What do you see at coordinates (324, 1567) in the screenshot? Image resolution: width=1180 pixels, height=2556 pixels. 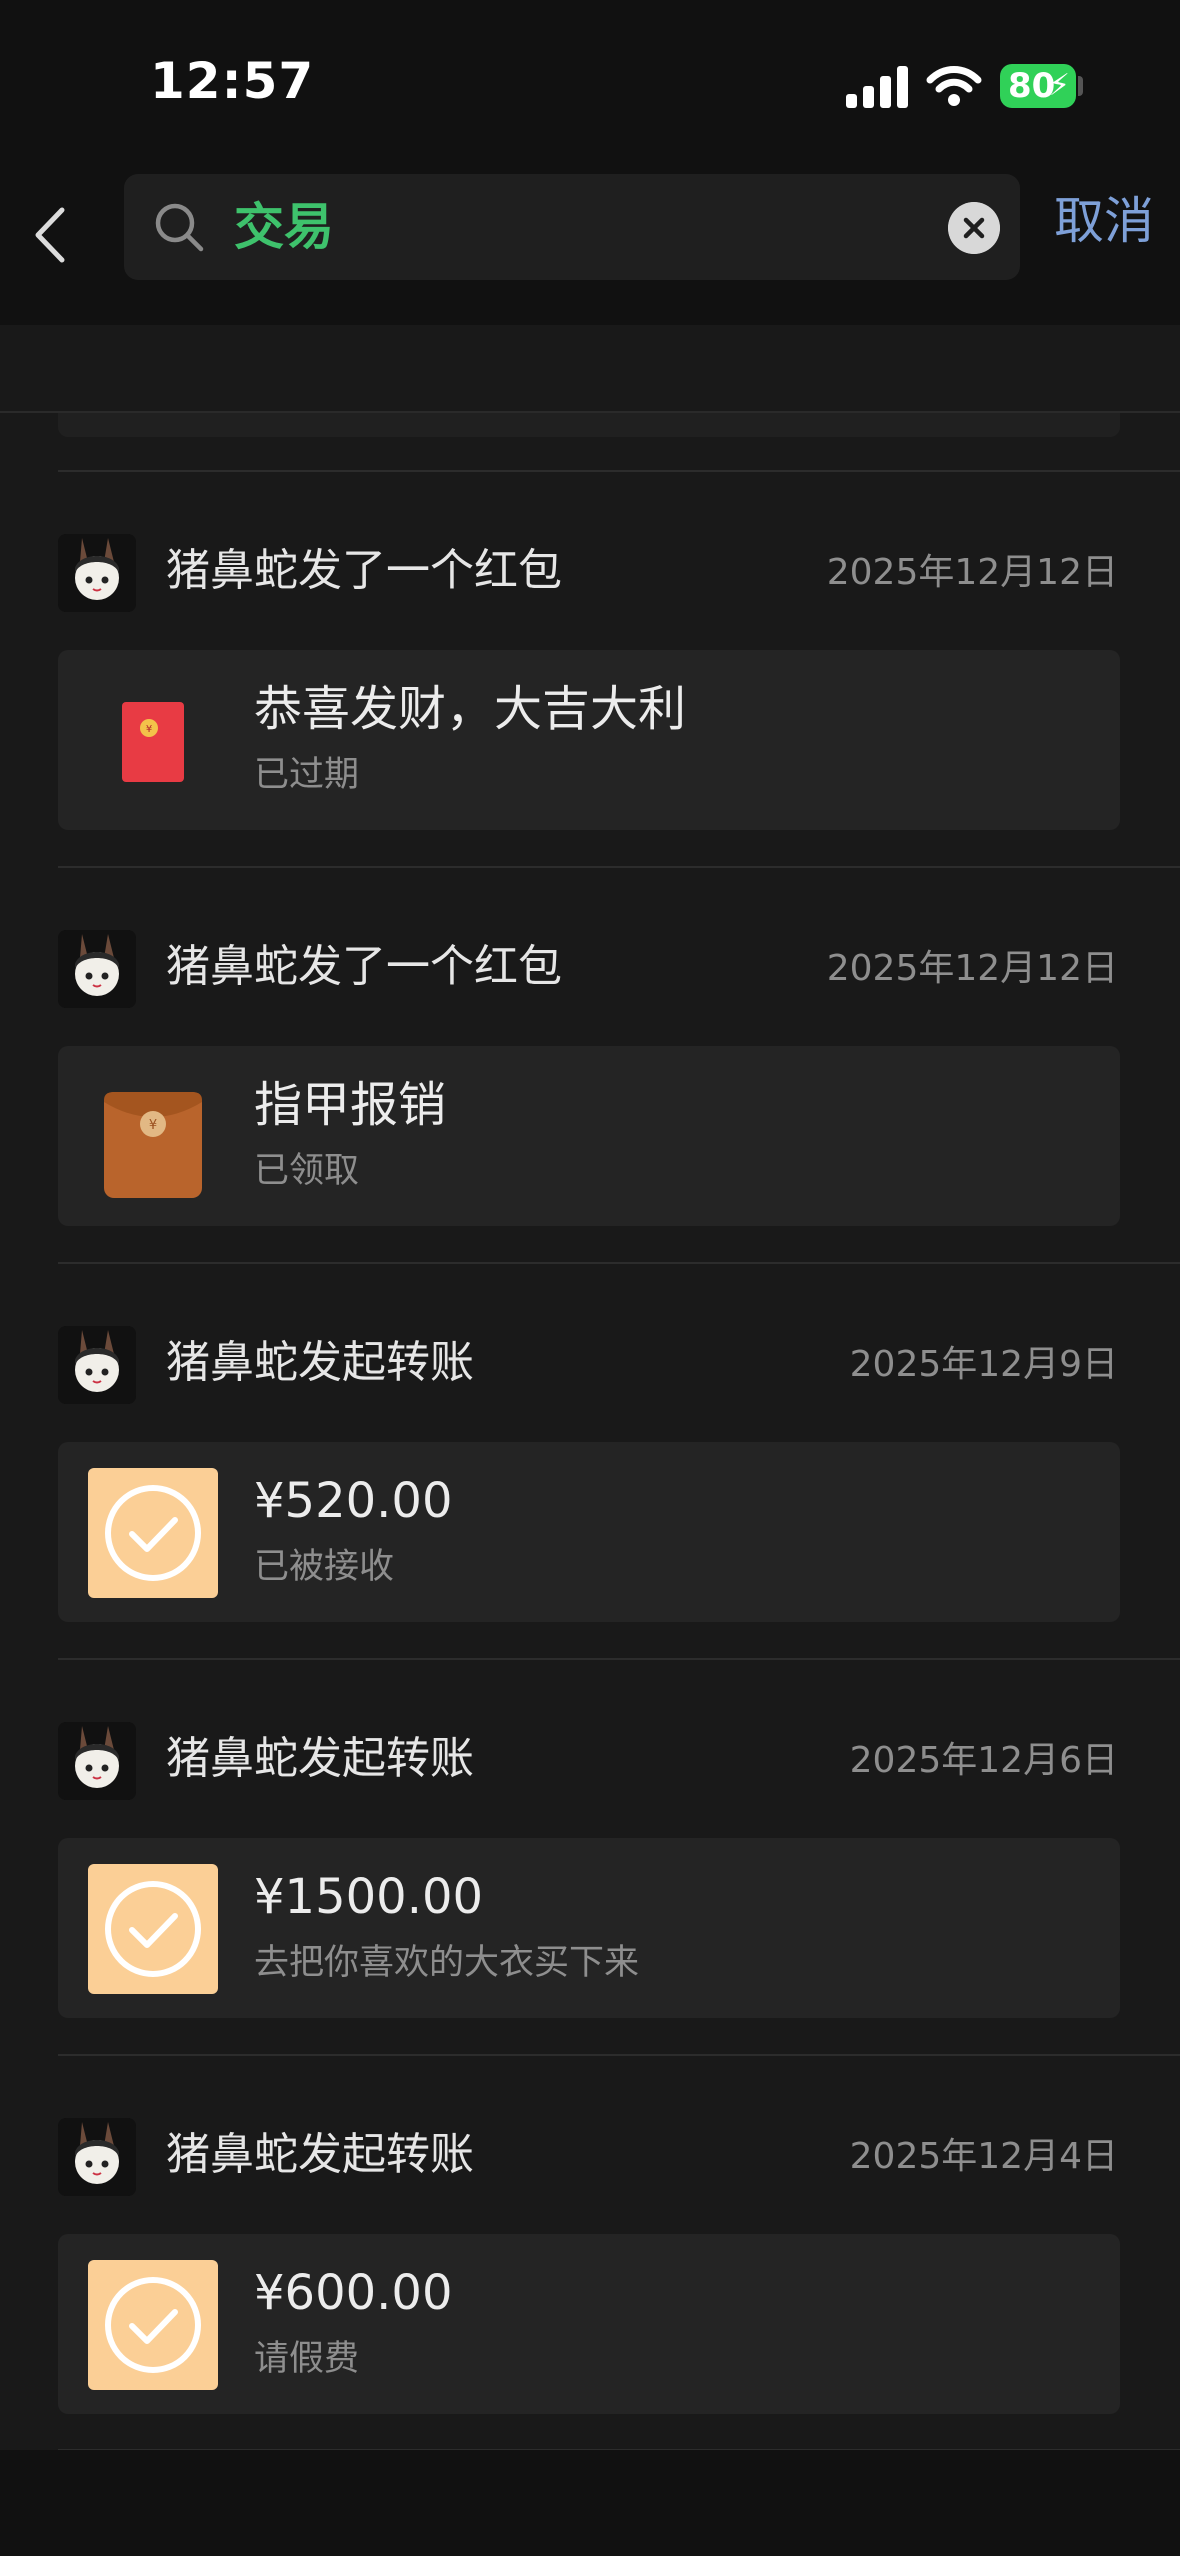 I see `transfer-note: 已被接收` at bounding box center [324, 1567].